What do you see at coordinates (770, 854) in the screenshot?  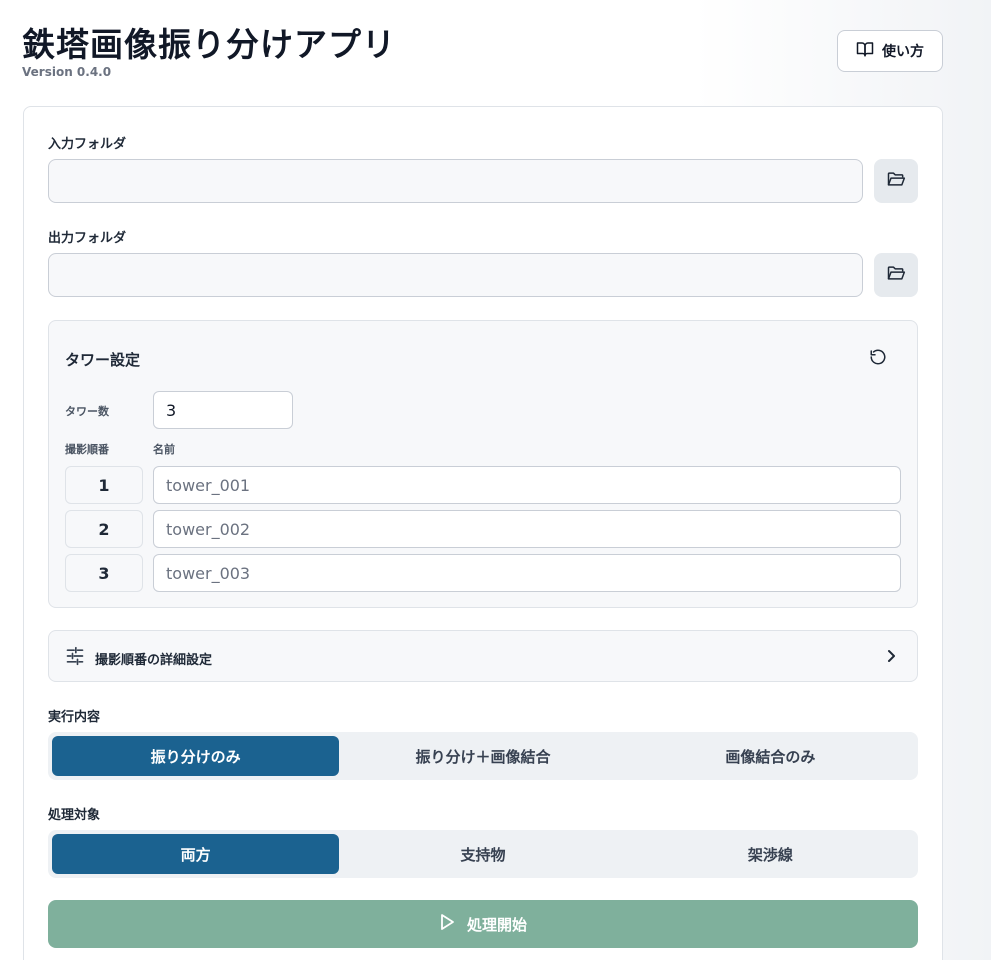 I see `target-option-overhead-lines: 架渉線` at bounding box center [770, 854].